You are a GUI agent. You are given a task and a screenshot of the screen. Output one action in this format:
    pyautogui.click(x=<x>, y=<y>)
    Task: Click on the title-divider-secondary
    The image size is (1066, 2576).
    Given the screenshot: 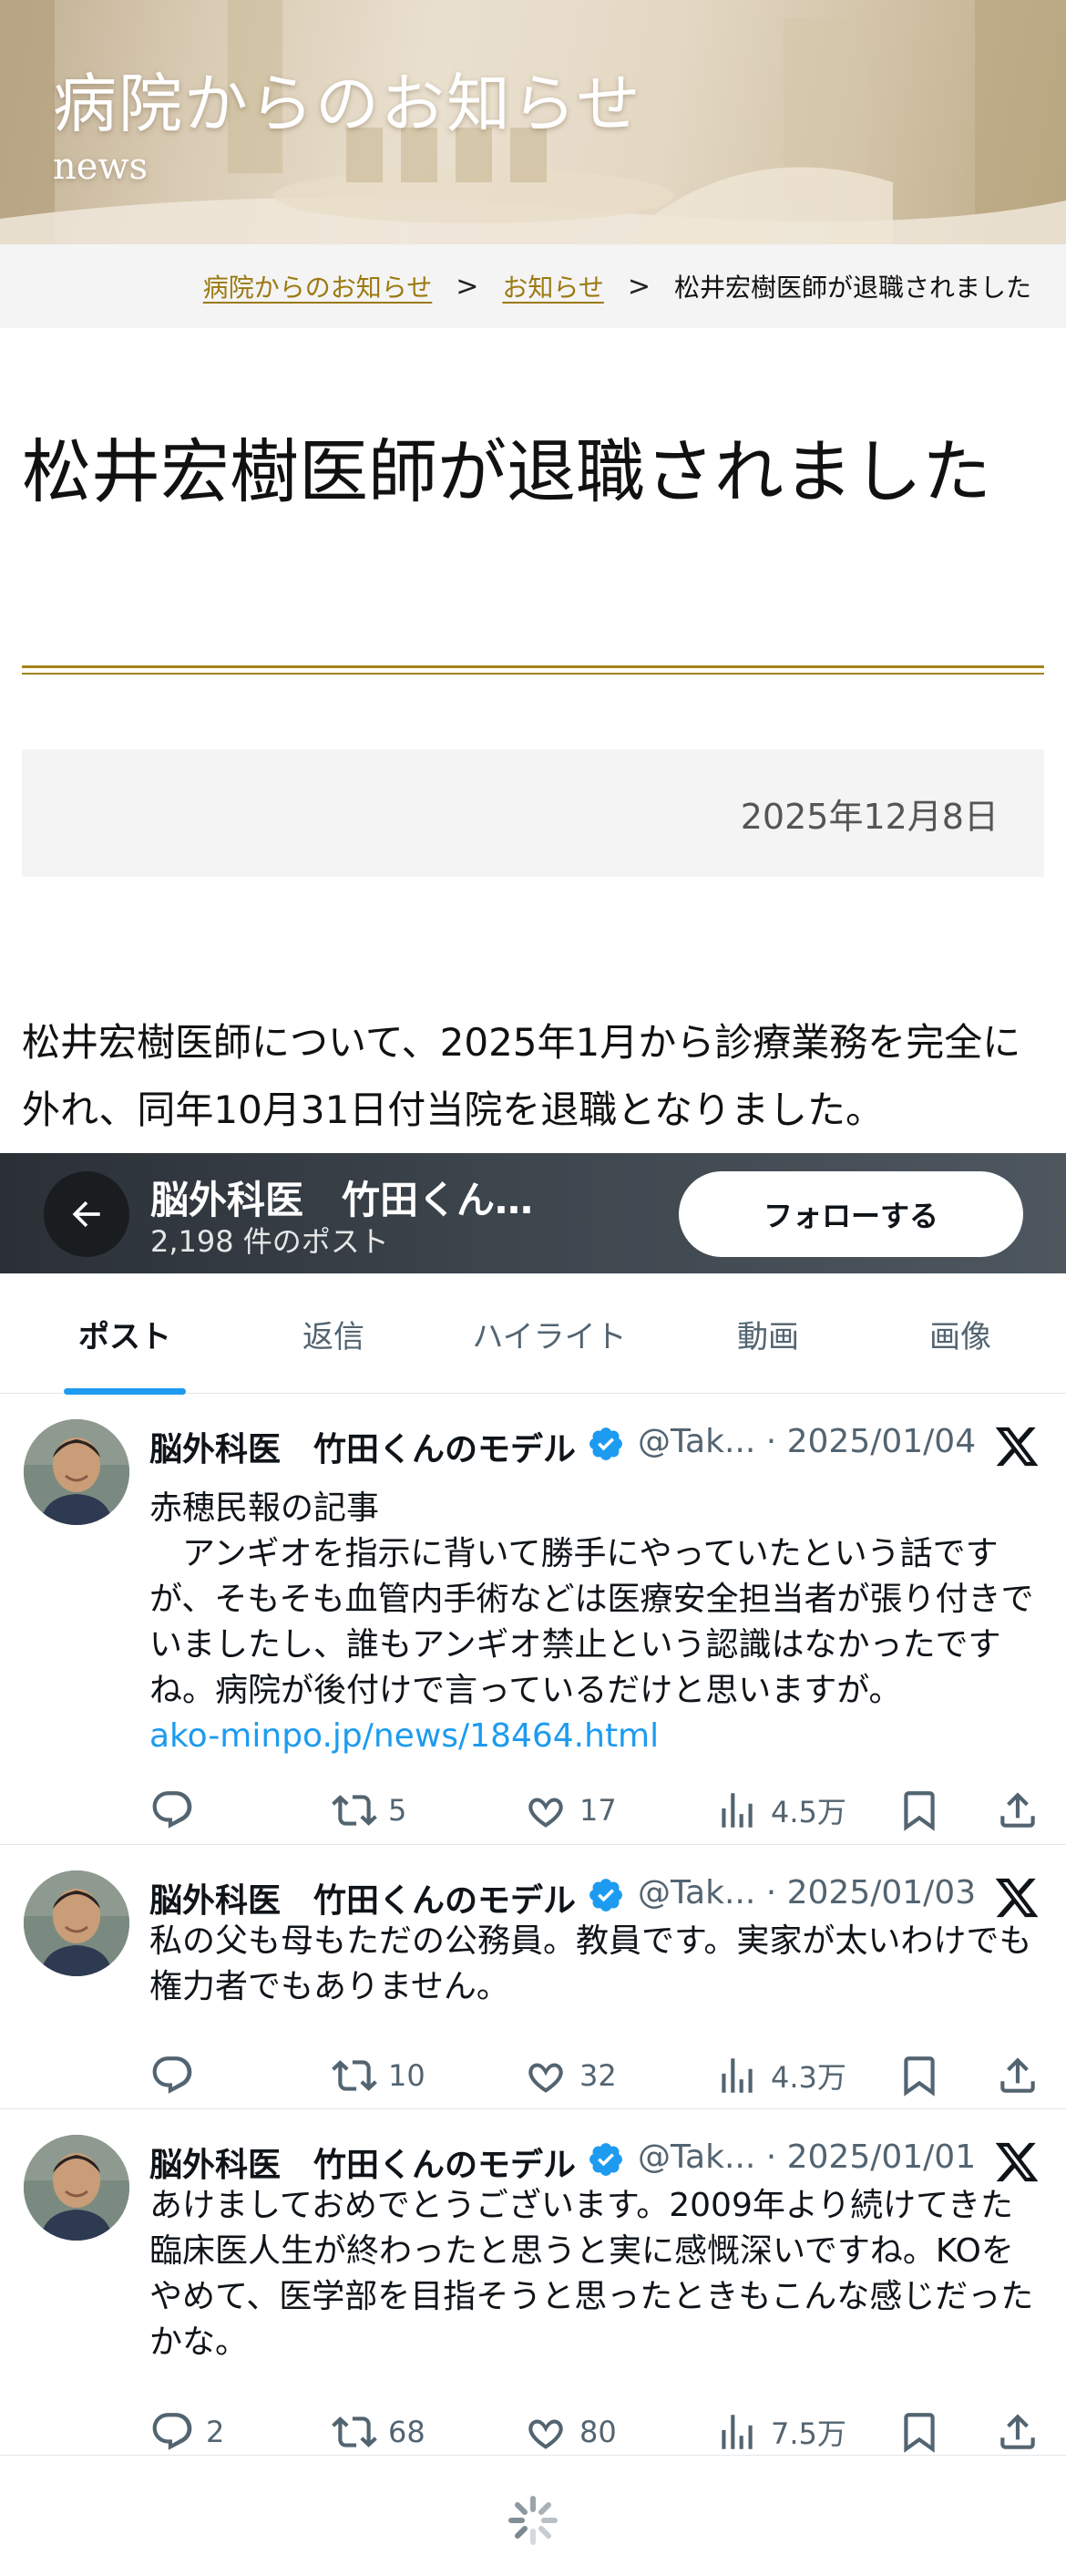 What is the action you would take?
    pyautogui.click(x=533, y=674)
    